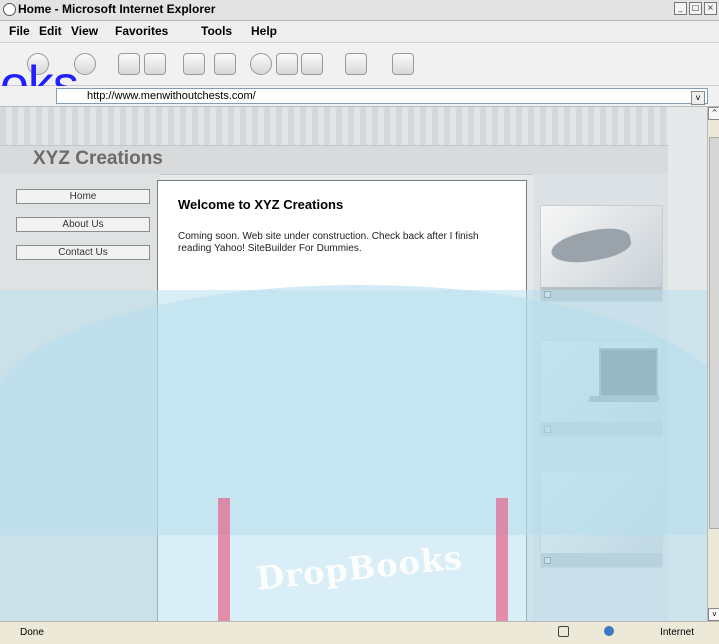 Image resolution: width=719 pixels, height=644 pixels. I want to click on window-controls: _ □ ×, so click(695, 8).